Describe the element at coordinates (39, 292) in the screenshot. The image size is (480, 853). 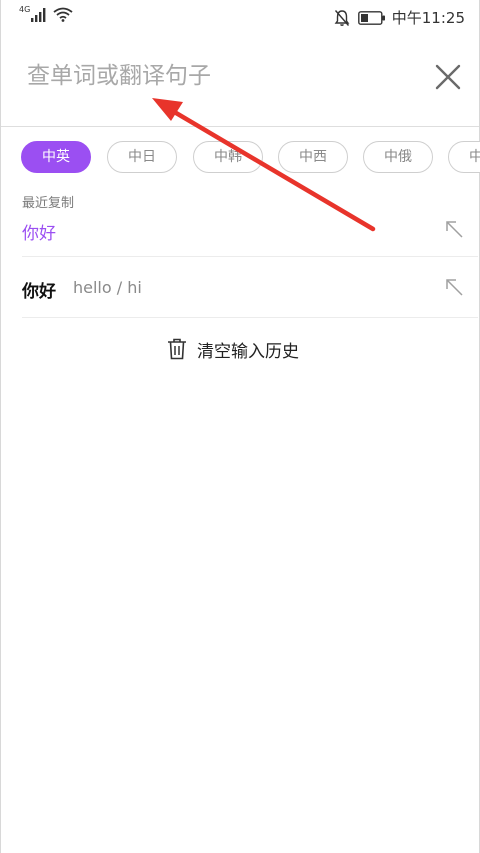
I see `history-word: 你好` at that location.